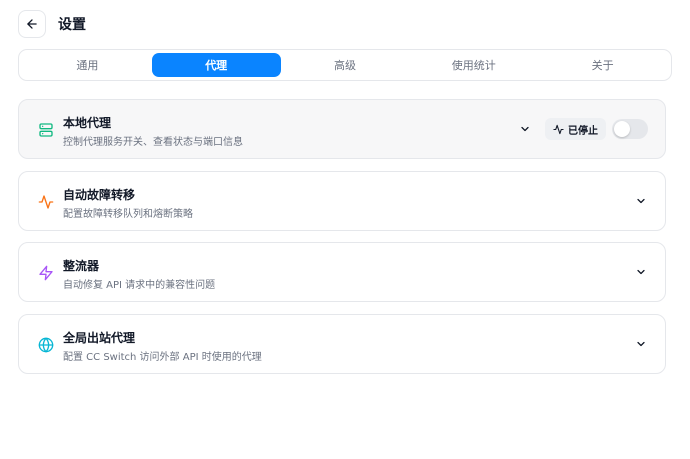 Image resolution: width=690 pixels, height=459 pixels. I want to click on header: 设置, so click(52, 24).